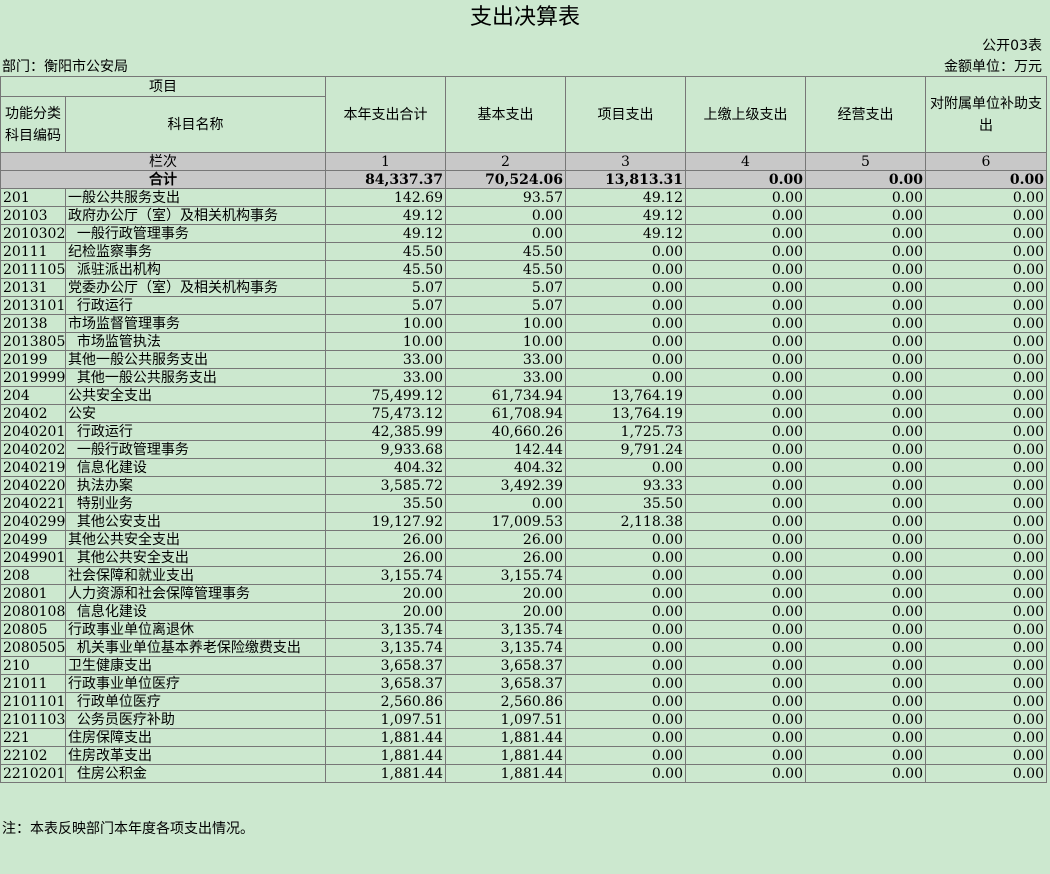  What do you see at coordinates (195, 269) in the screenshot?
I see `row-subject-name: 派驻派出机构` at bounding box center [195, 269].